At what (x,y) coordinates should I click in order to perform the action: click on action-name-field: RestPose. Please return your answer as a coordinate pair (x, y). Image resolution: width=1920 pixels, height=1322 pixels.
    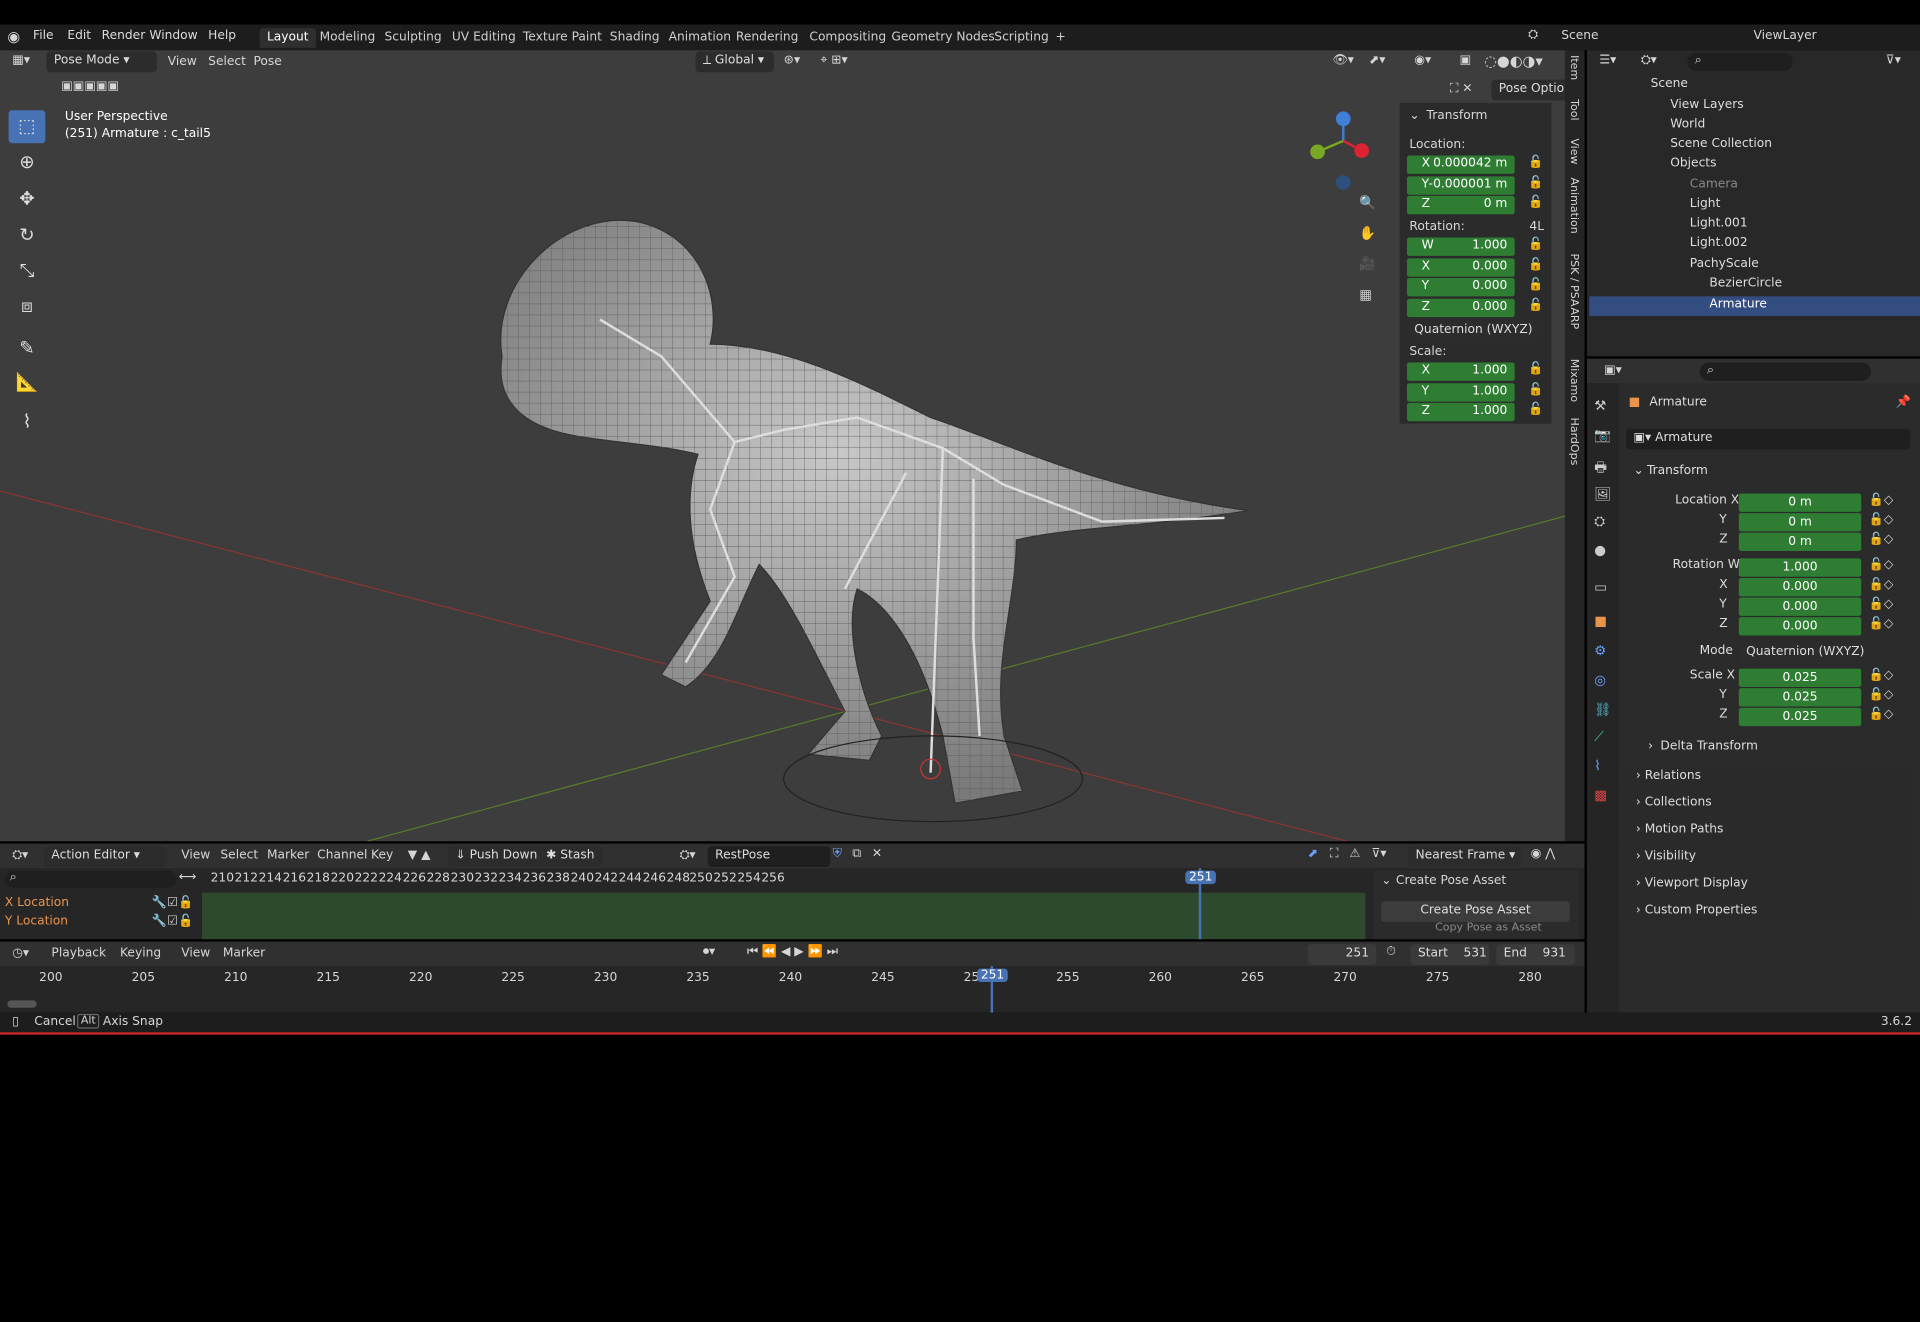
    Looking at the image, I should click on (769, 856).